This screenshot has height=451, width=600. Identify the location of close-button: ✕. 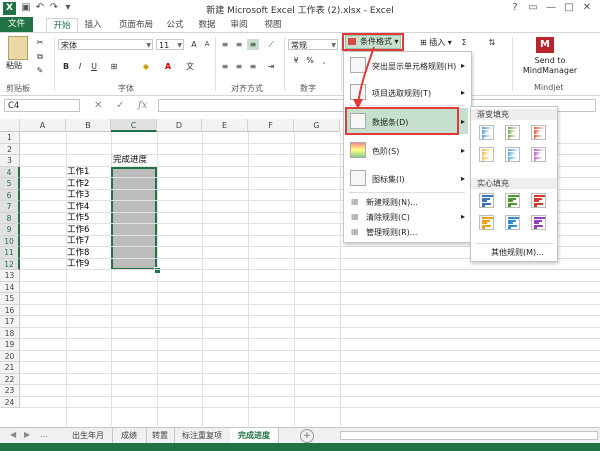
(587, 8).